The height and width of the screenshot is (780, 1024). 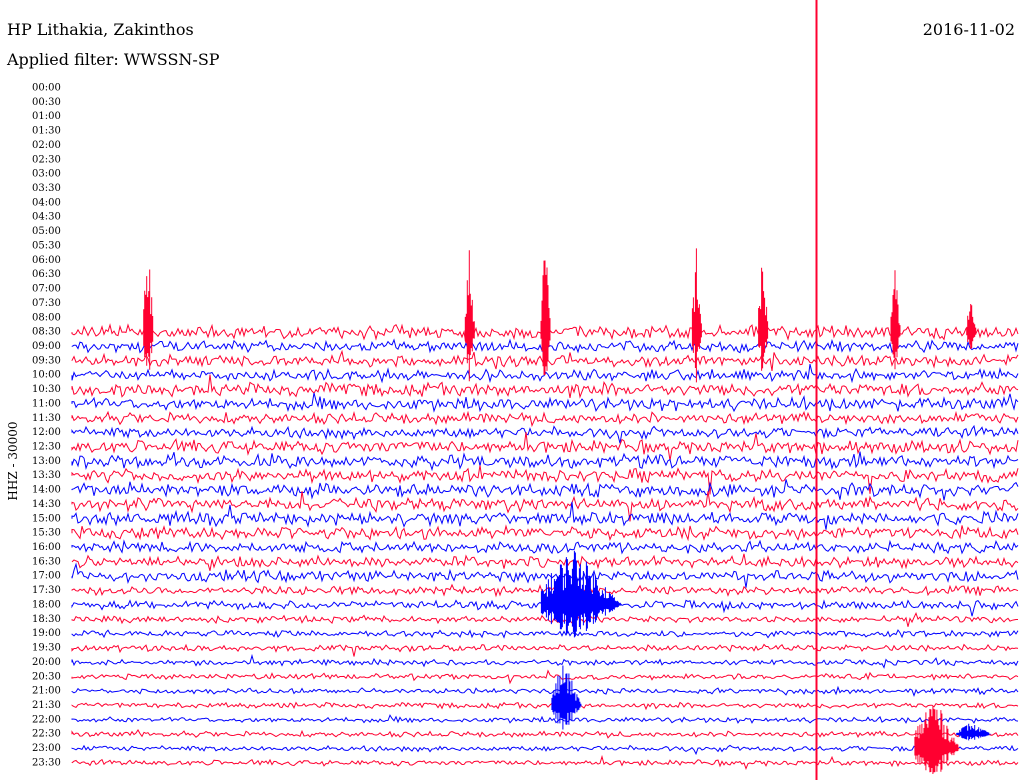 I want to click on row-tick-label: 09:30, so click(x=46, y=360).